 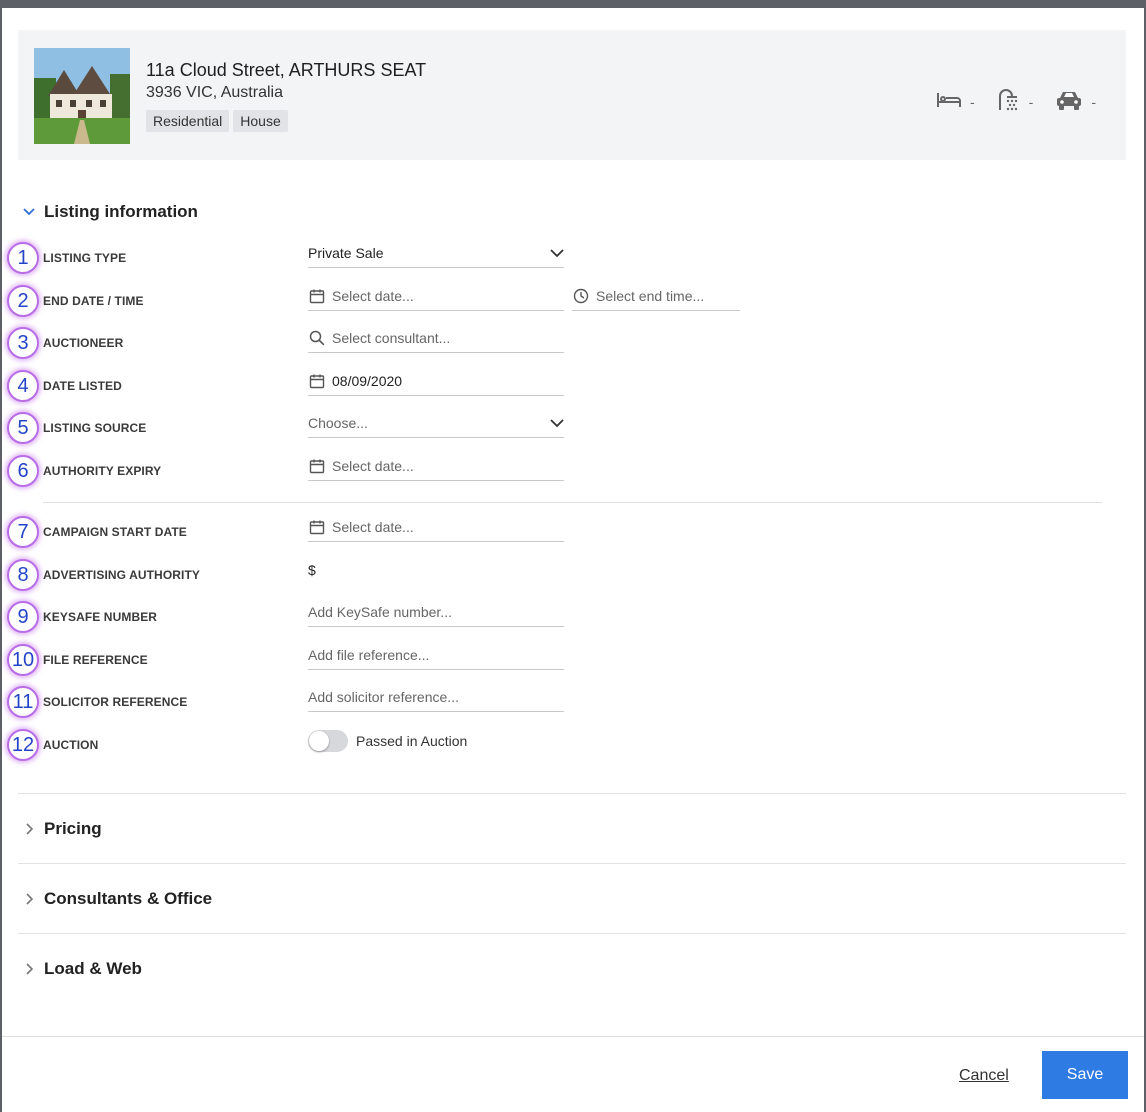 What do you see at coordinates (572, 899) in the screenshot?
I see `section-consultants-office: Consultants & Office` at bounding box center [572, 899].